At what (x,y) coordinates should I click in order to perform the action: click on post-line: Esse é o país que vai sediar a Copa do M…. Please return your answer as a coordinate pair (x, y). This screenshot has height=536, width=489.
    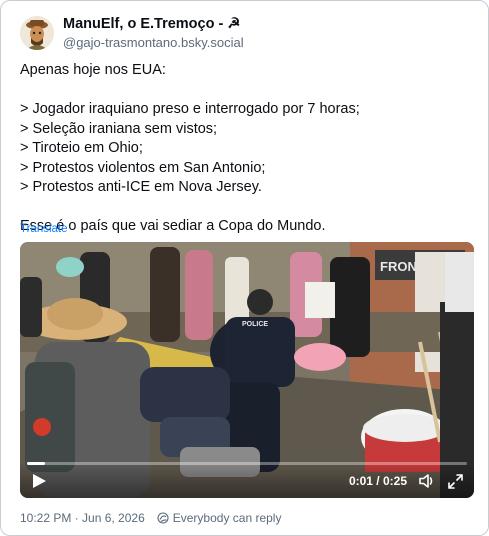
    Looking at the image, I should click on (173, 226).